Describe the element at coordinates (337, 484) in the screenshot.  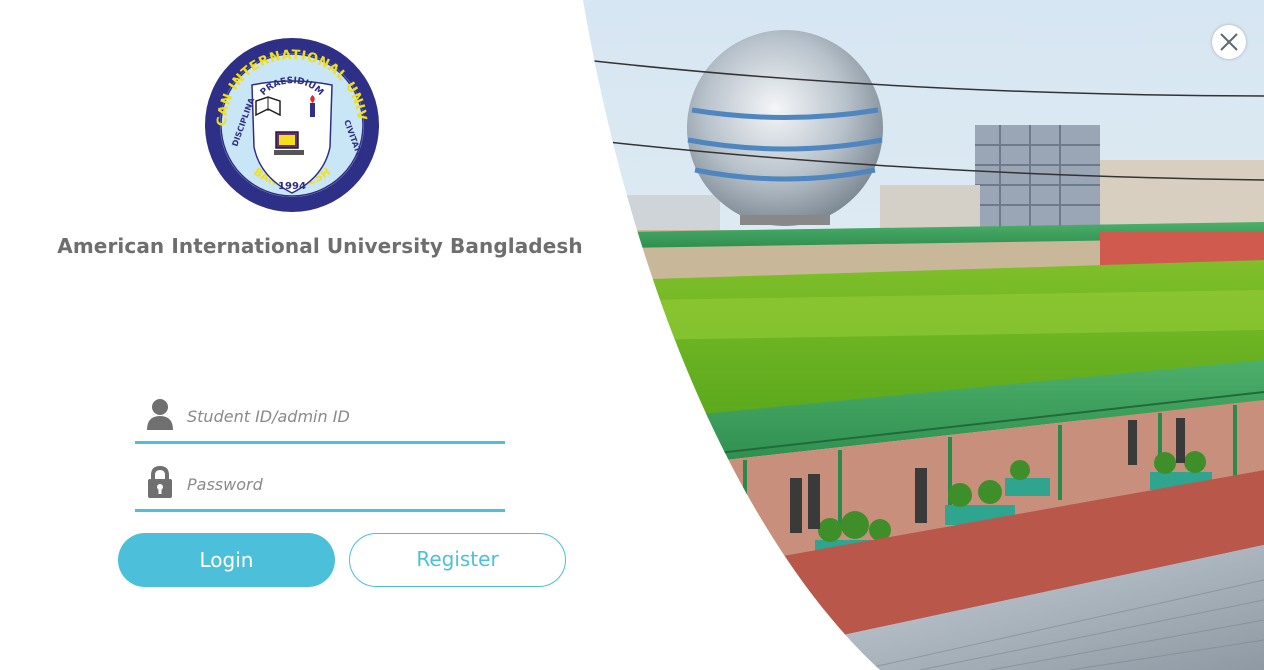
I see `password-input` at that location.